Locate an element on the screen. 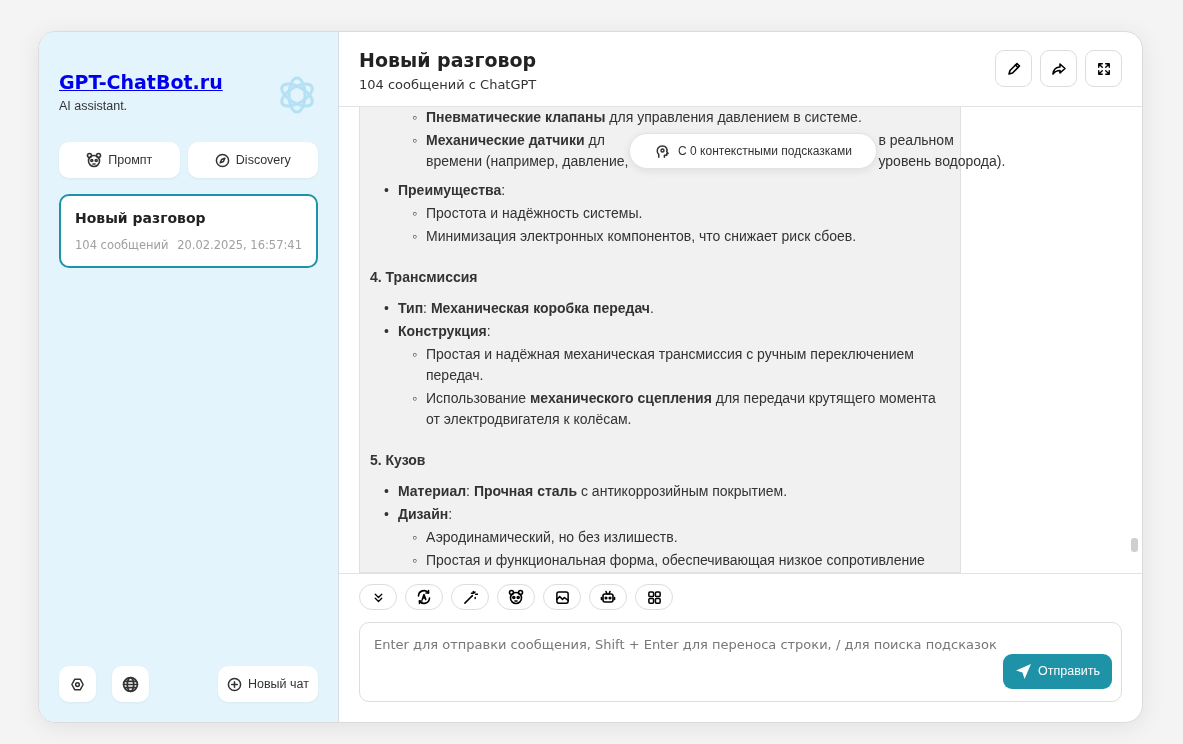 The image size is (1183, 744). model-button is located at coordinates (608, 597).